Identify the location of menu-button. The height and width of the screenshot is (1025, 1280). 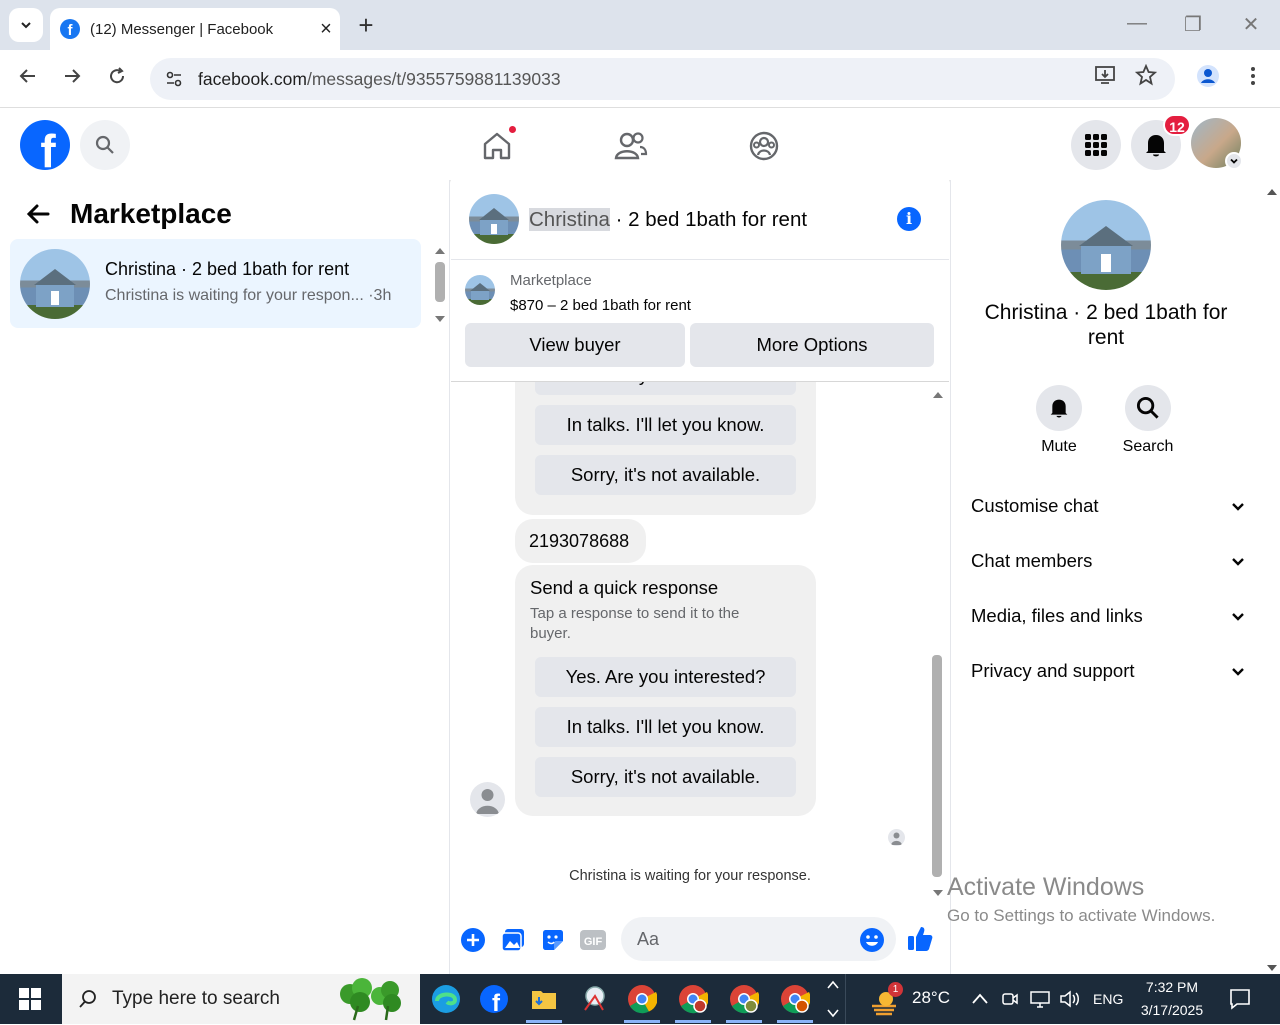
(1096, 145).